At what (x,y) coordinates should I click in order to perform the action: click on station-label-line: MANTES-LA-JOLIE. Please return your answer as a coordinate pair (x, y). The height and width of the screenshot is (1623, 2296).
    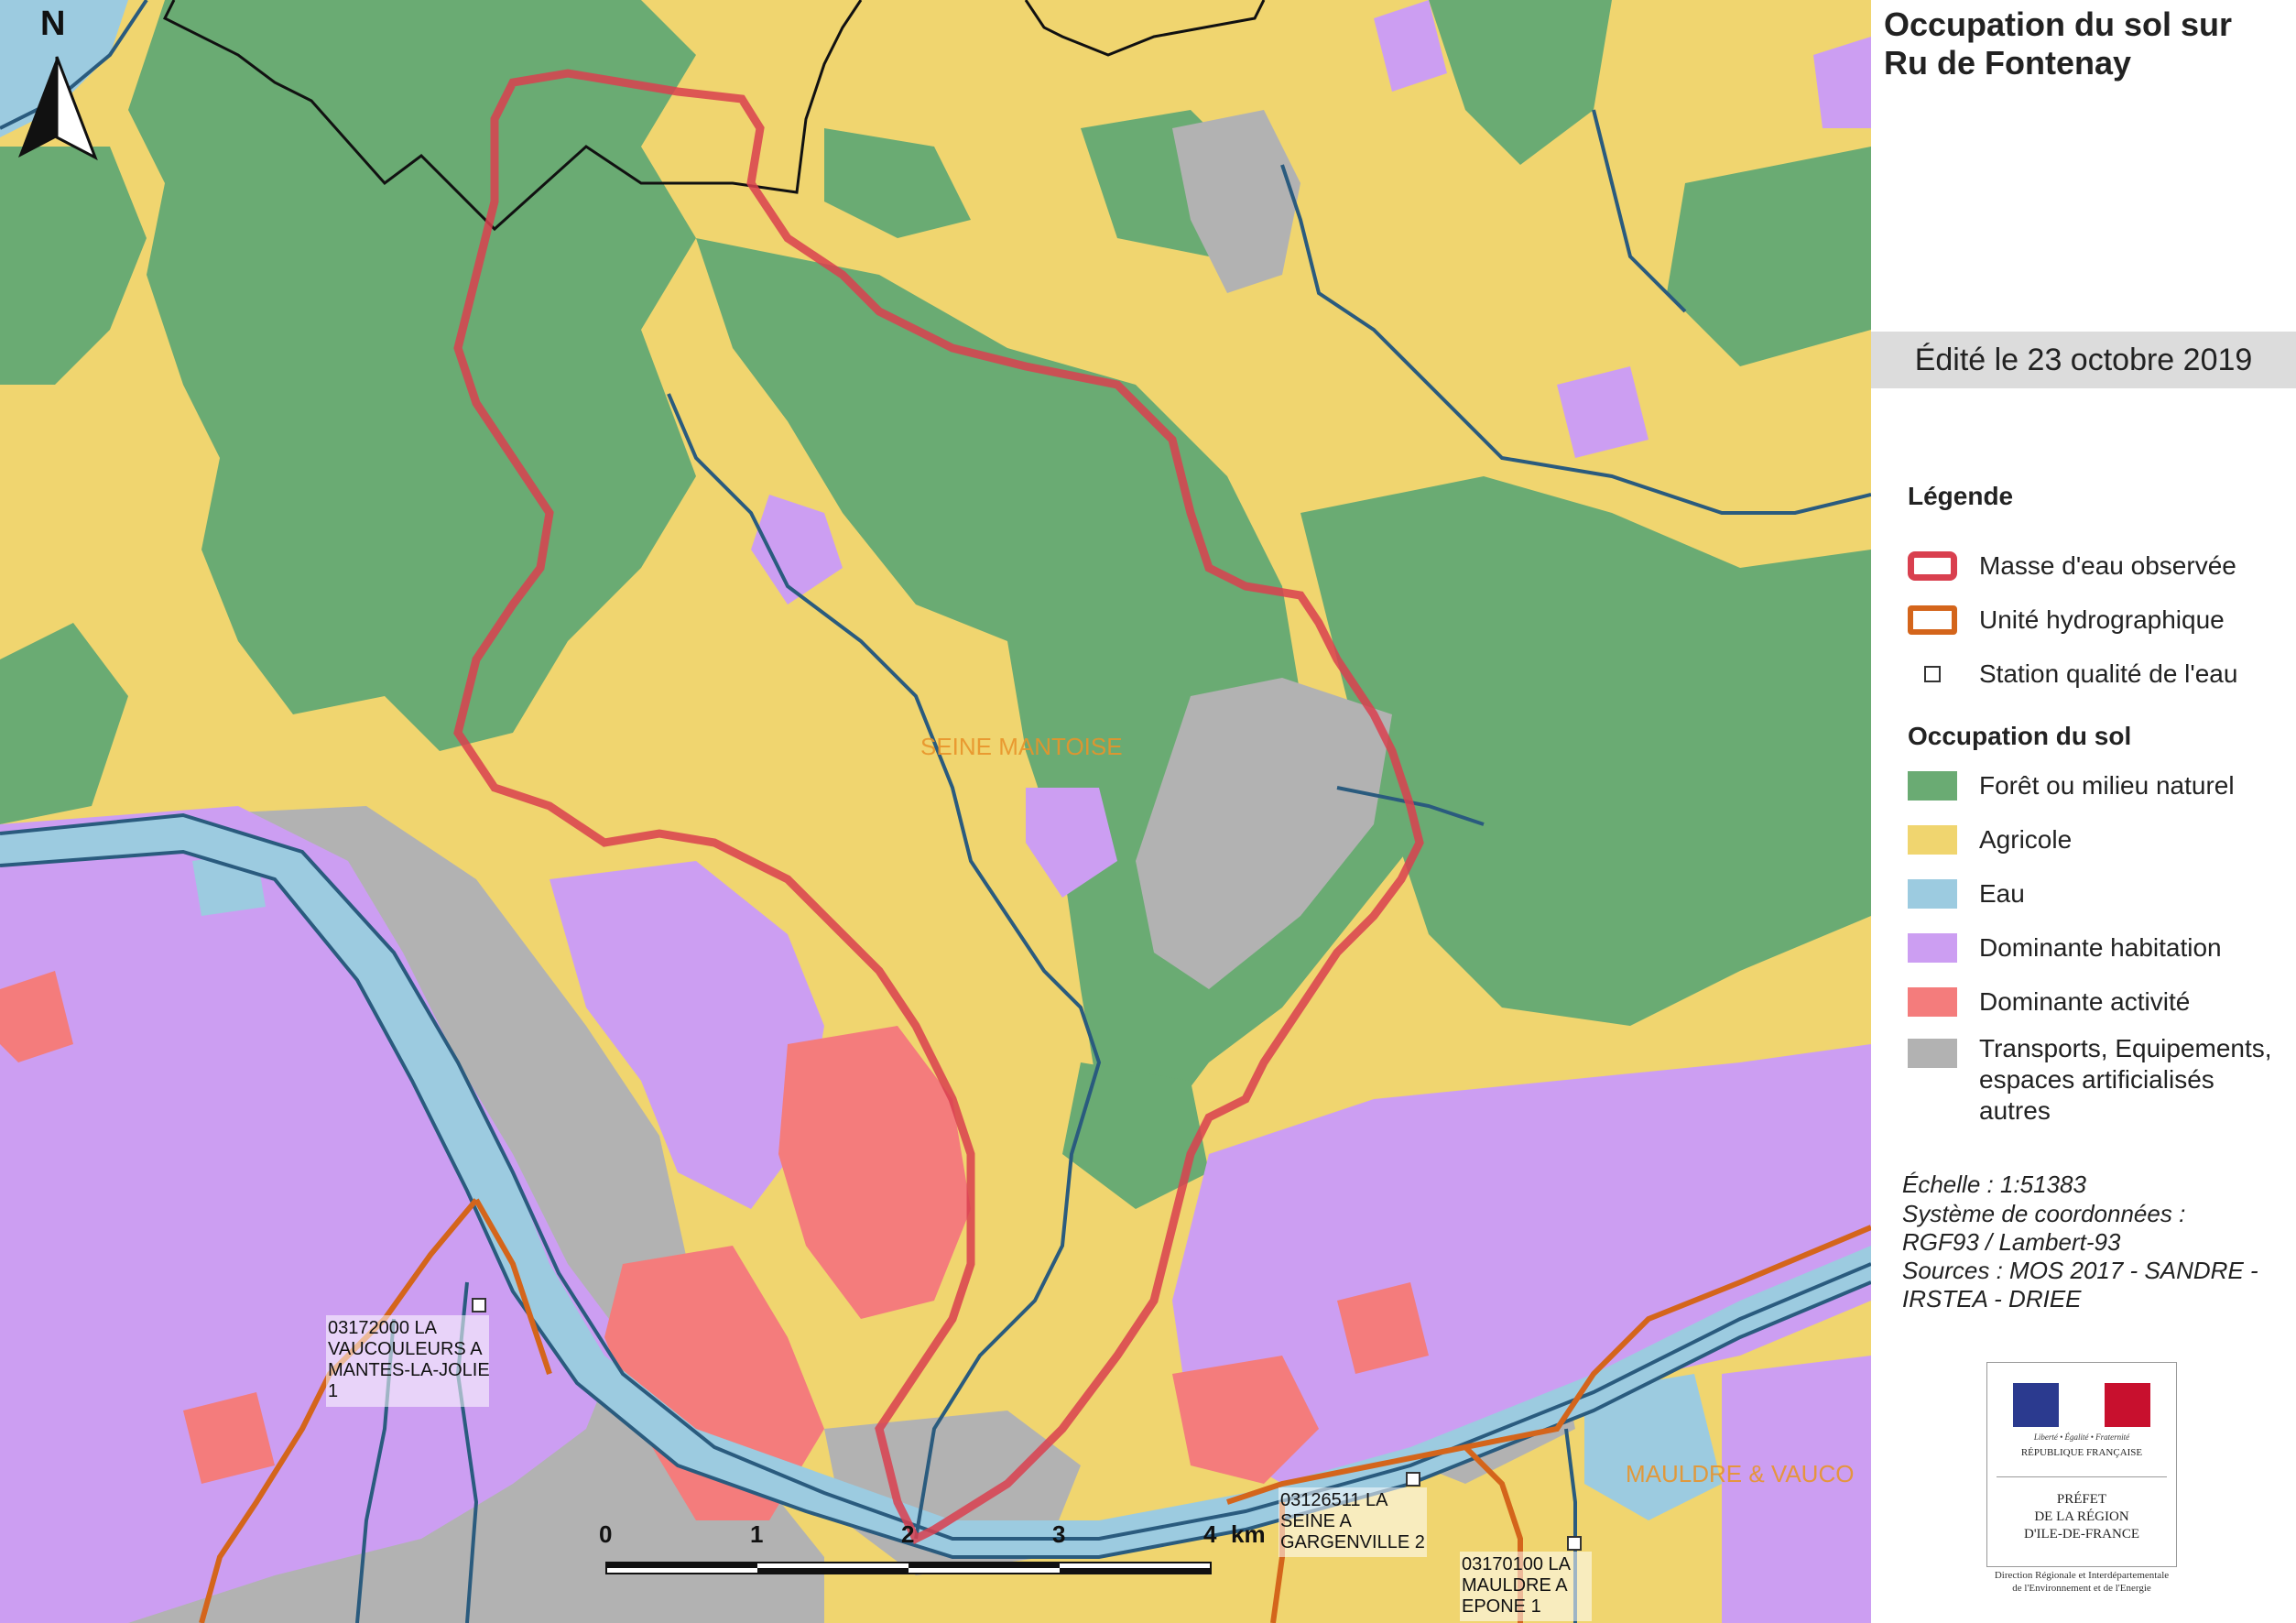
    Looking at the image, I should click on (409, 1370).